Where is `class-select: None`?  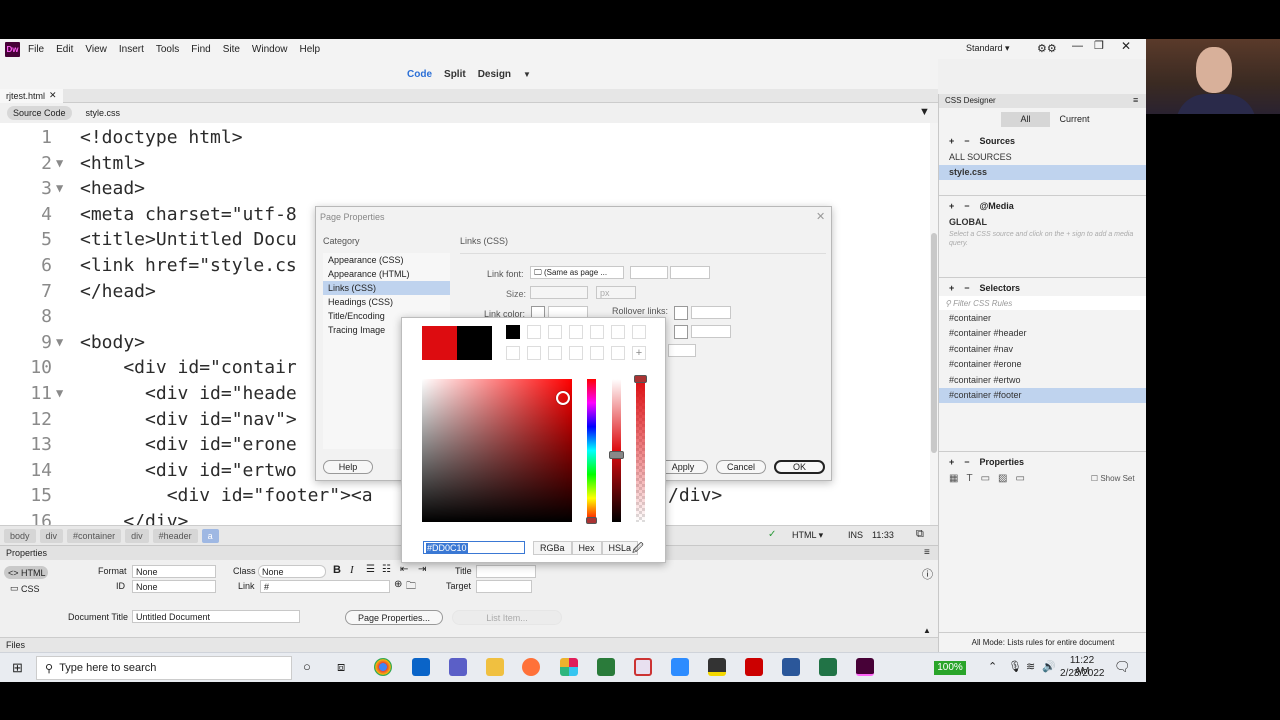
class-select: None is located at coordinates (292, 571).